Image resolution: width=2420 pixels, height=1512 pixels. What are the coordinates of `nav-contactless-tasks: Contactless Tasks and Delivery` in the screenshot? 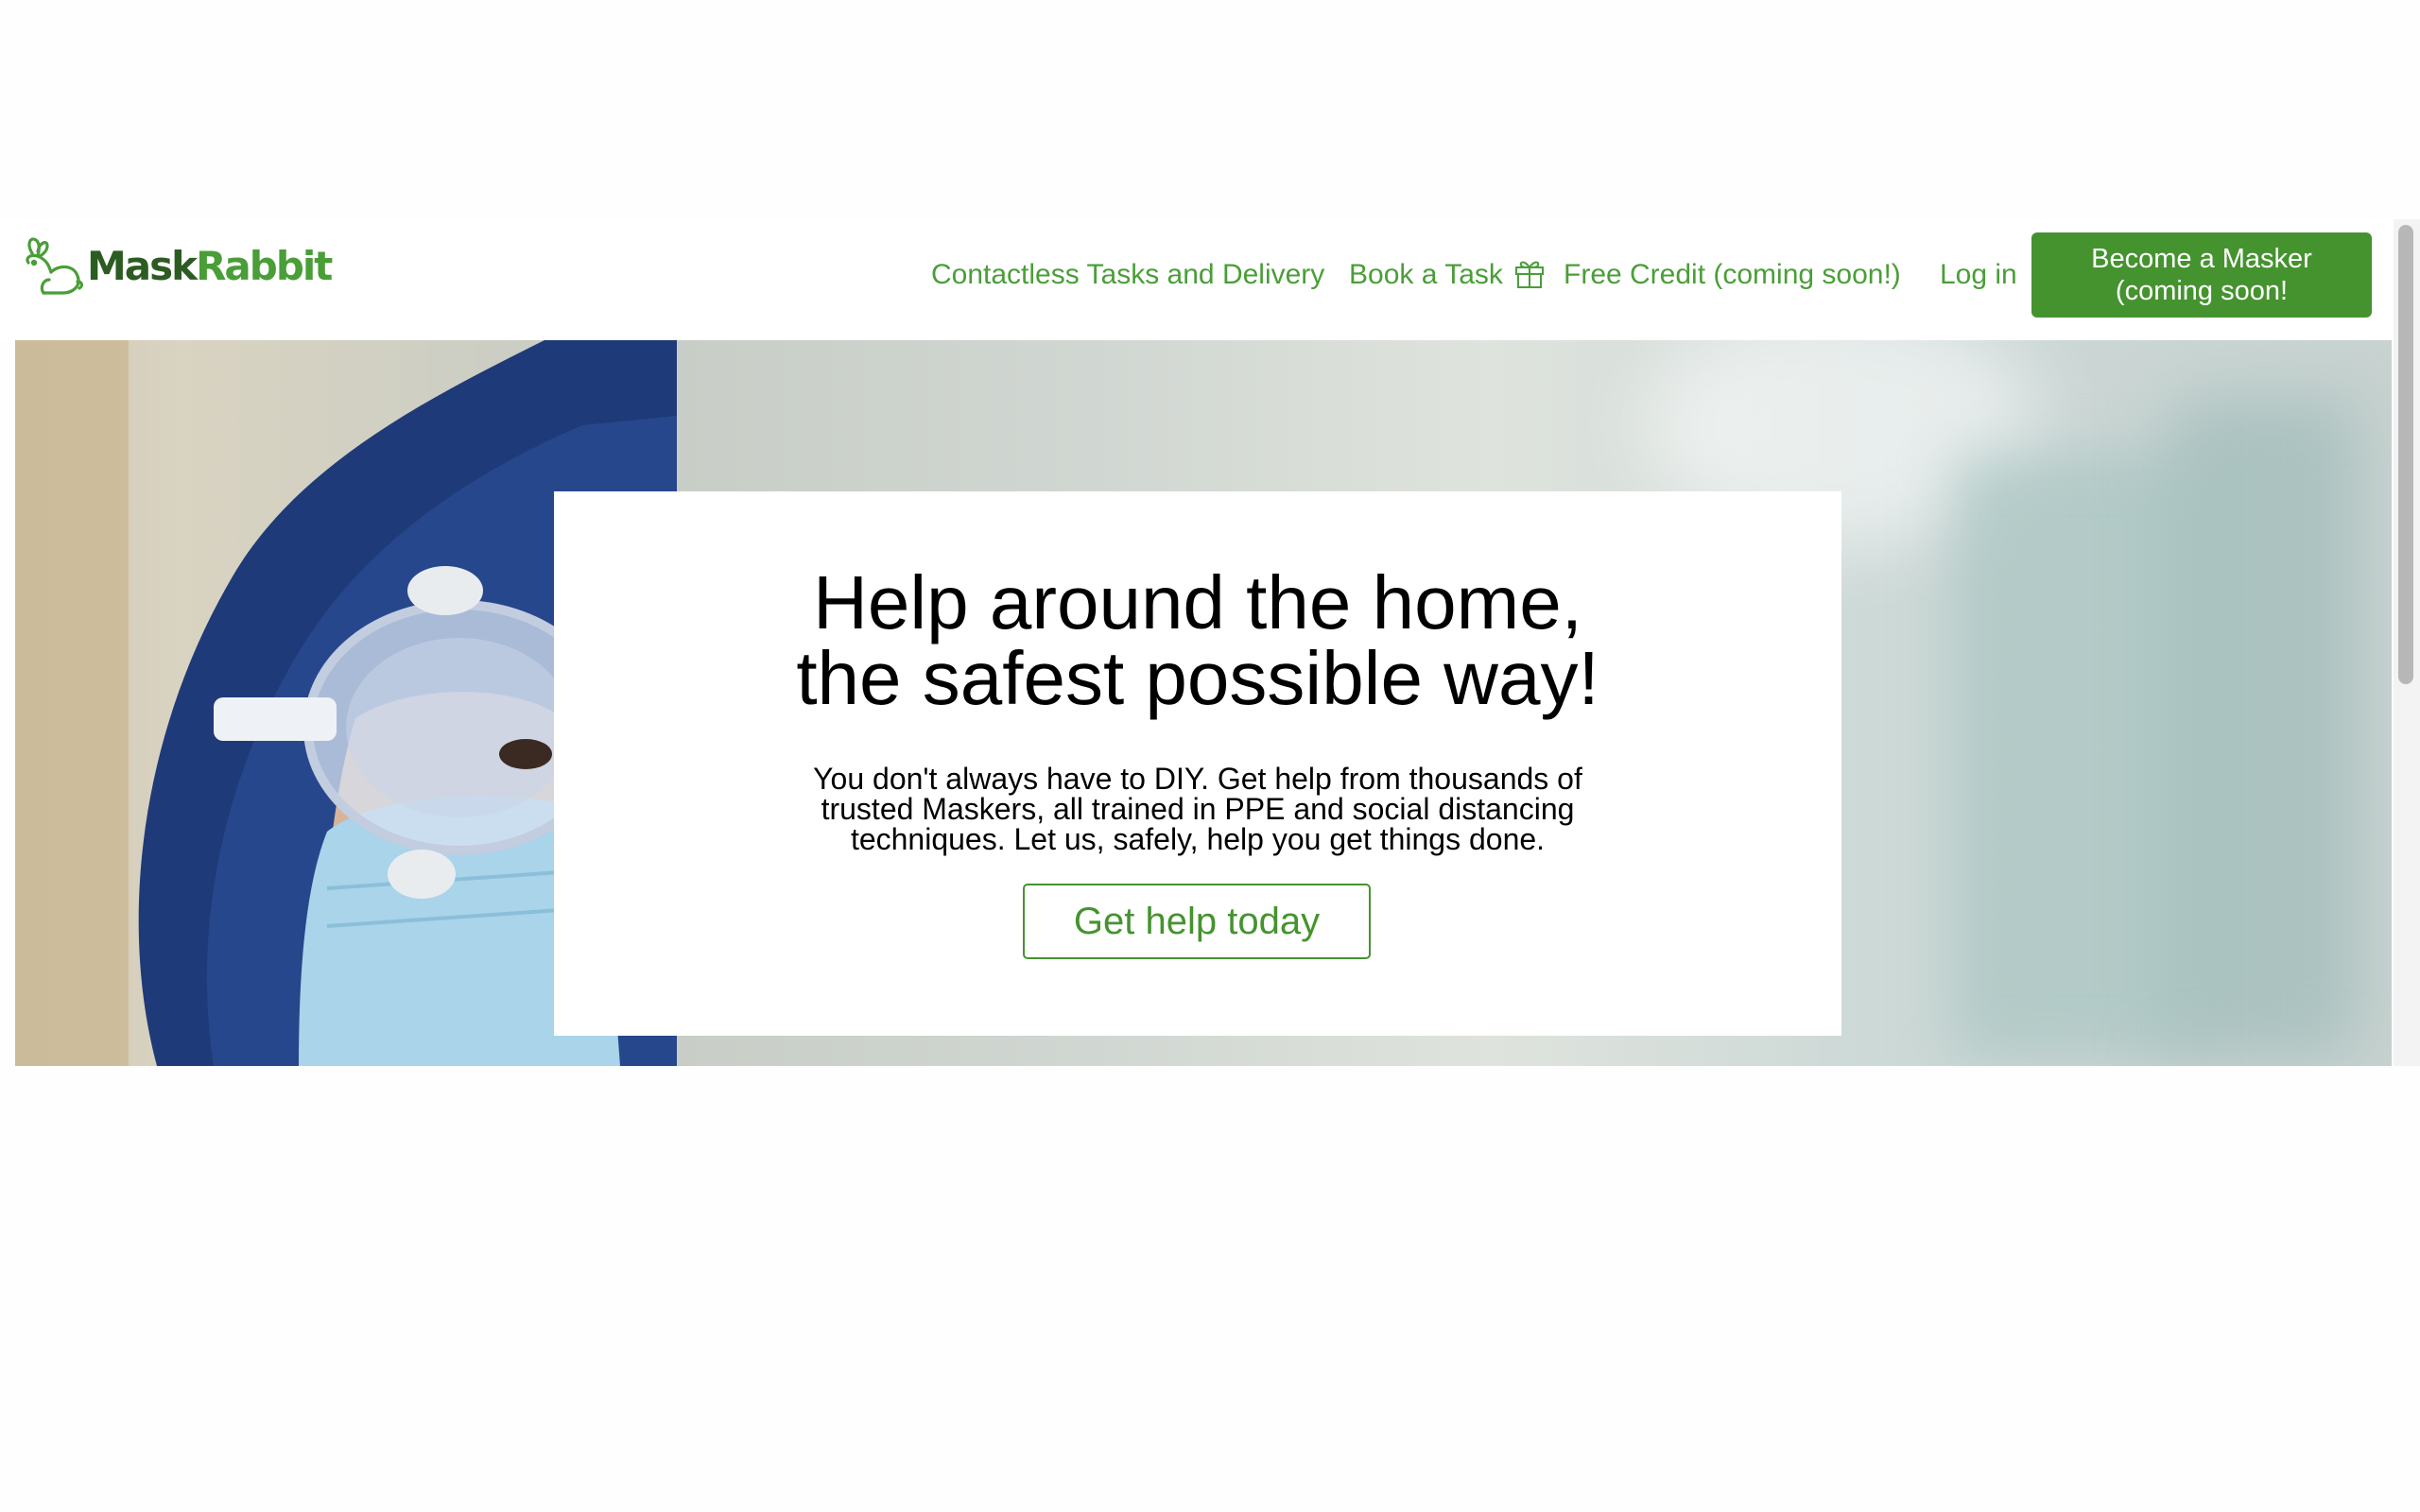 It's located at (1127, 275).